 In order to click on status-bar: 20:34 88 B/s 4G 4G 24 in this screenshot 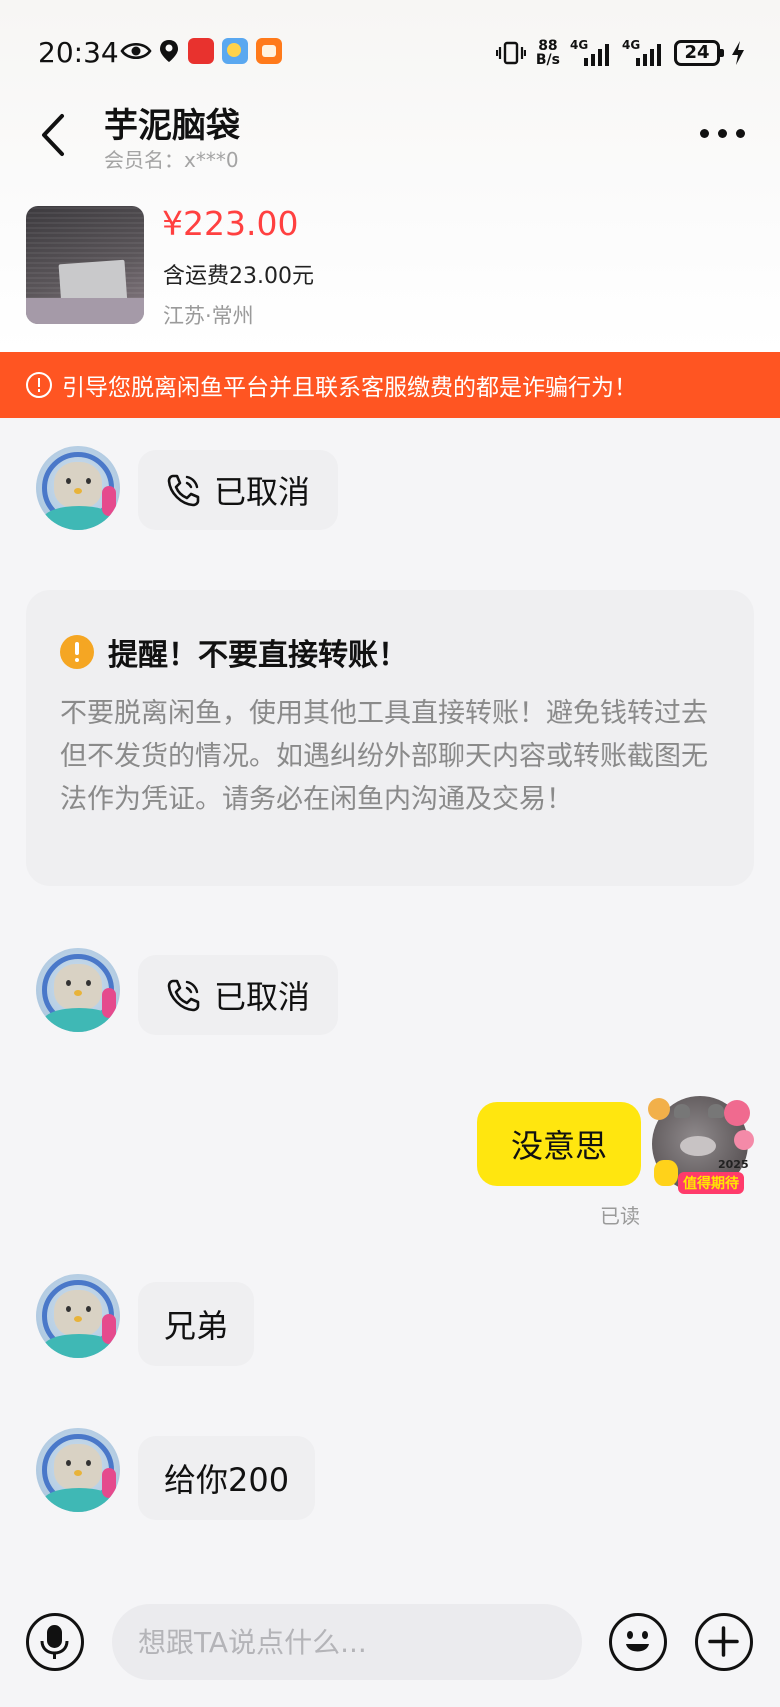, I will do `click(390, 53)`.